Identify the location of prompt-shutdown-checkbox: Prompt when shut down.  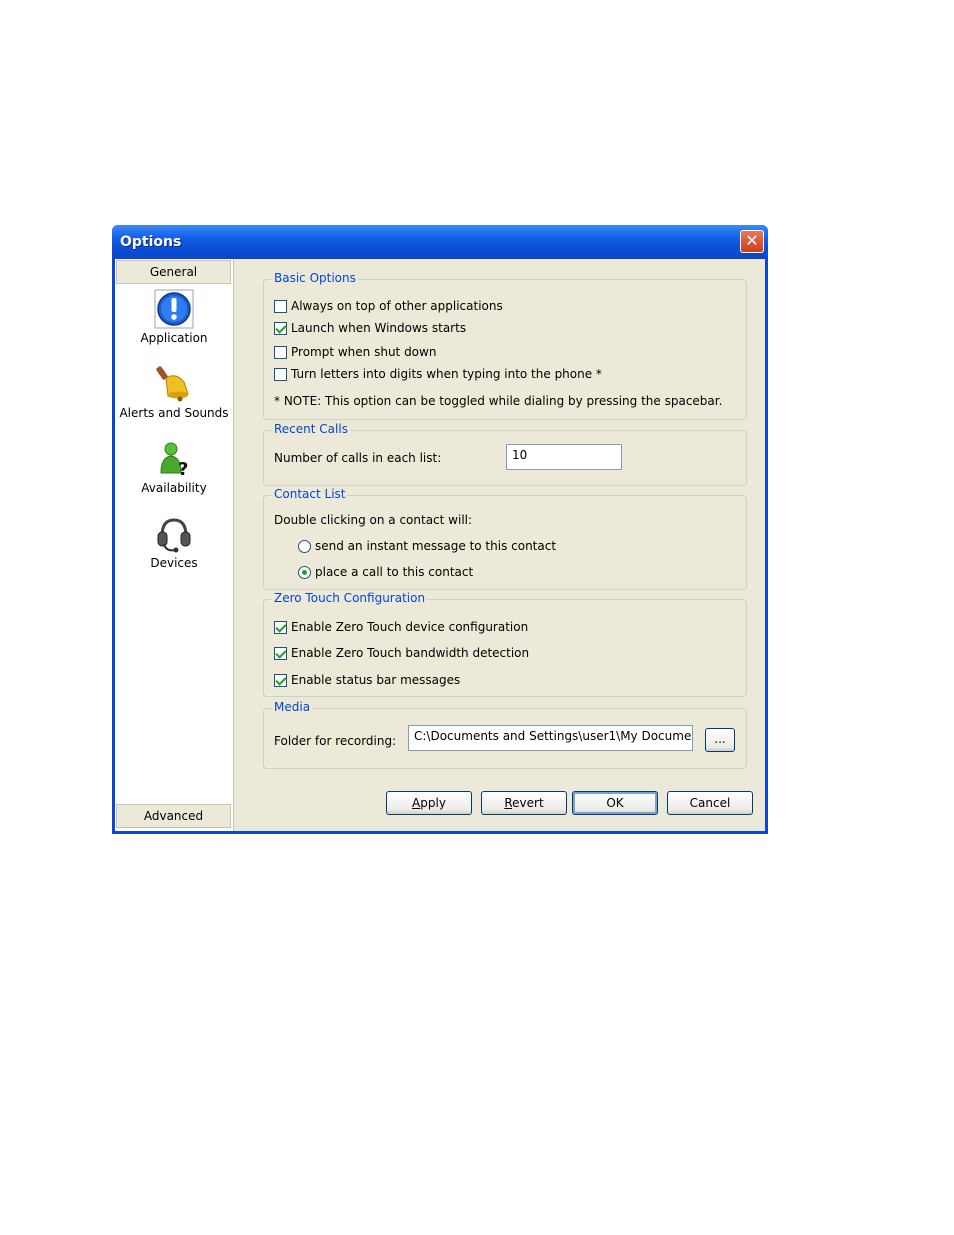
(355, 352).